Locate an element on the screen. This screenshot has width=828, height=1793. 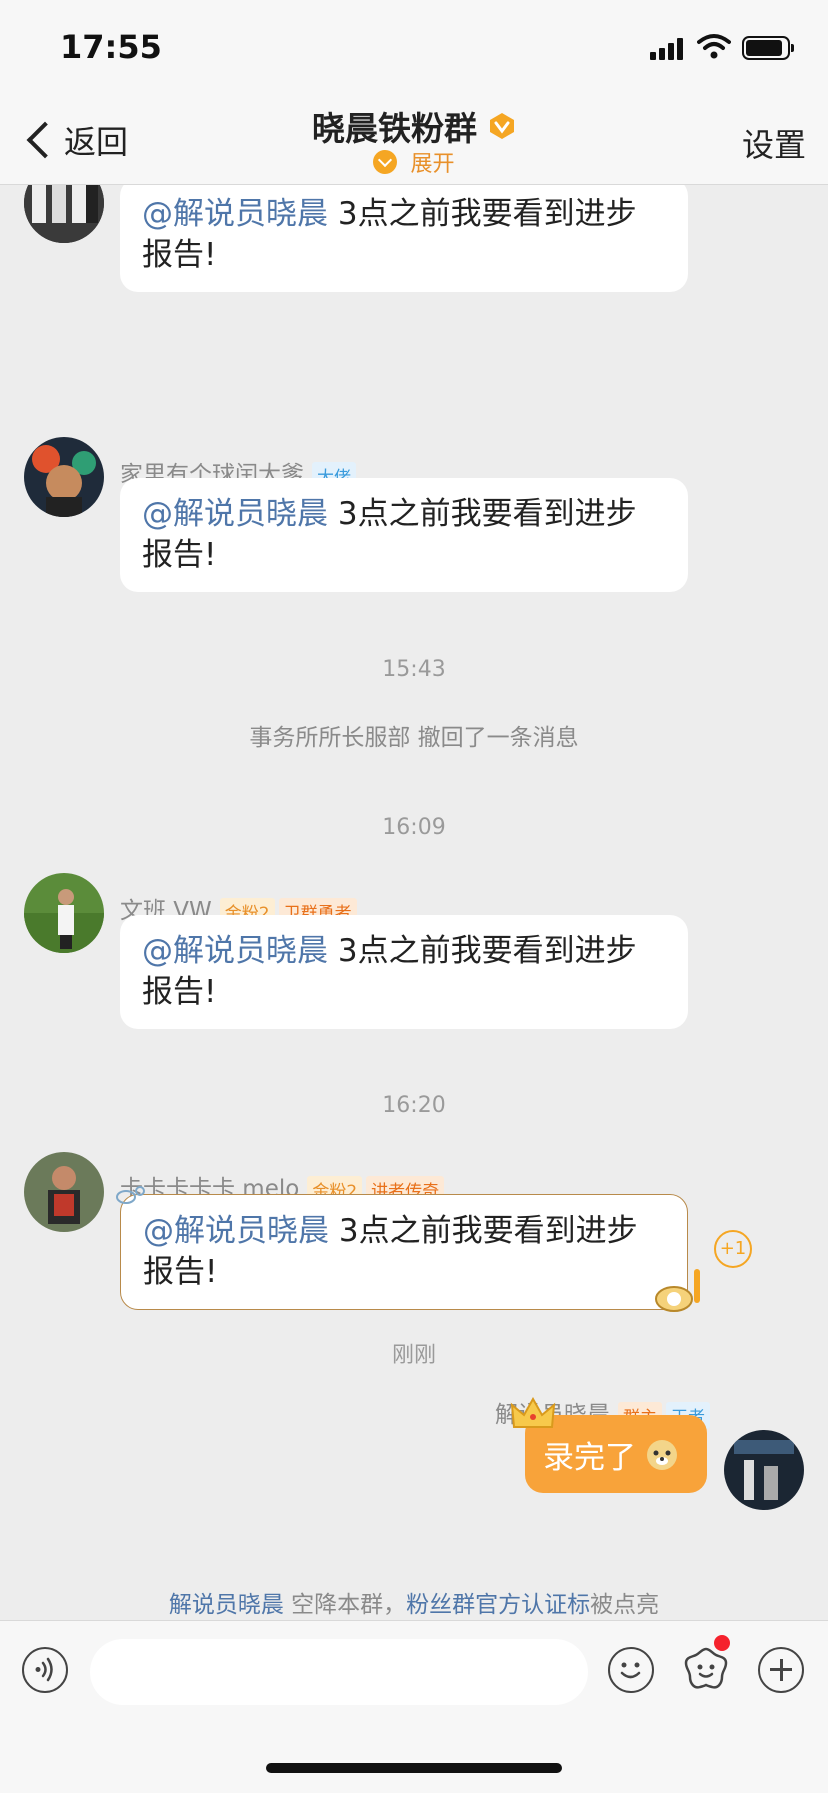
reaction-plus-one: +1 is located at coordinates (733, 1249).